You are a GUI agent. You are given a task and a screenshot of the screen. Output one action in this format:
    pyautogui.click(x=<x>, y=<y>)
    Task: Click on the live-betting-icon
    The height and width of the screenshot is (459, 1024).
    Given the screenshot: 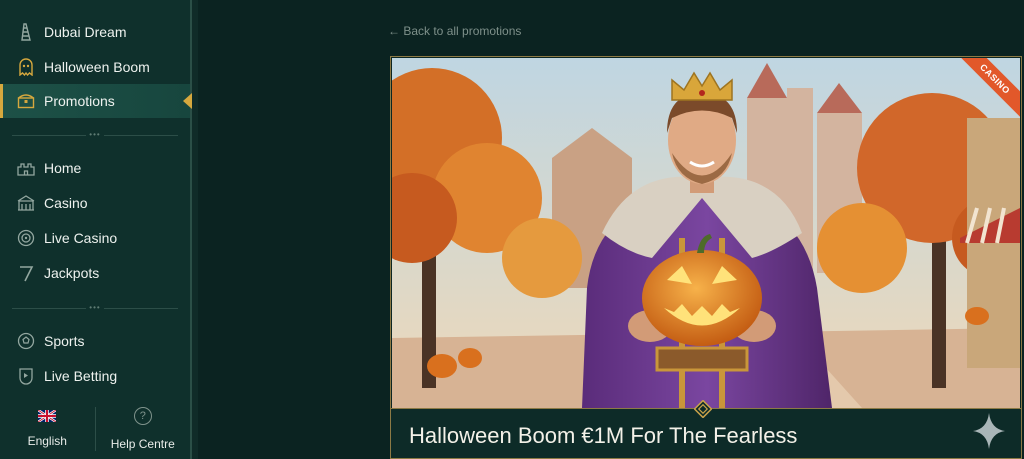 What is the action you would take?
    pyautogui.click(x=26, y=376)
    